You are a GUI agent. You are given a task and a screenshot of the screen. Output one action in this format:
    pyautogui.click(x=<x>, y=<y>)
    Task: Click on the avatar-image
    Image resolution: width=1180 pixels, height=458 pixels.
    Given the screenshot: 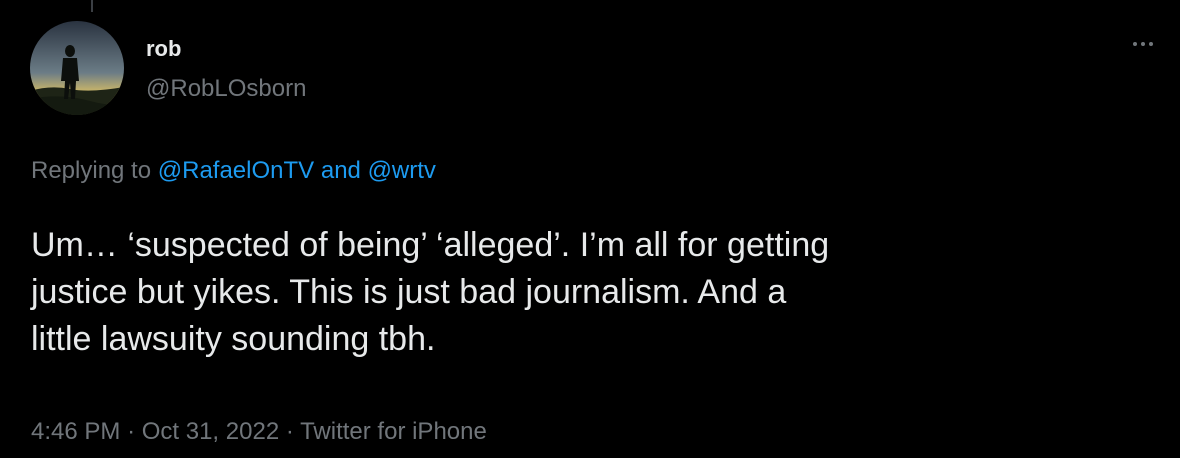 What is the action you would take?
    pyautogui.click(x=77, y=68)
    